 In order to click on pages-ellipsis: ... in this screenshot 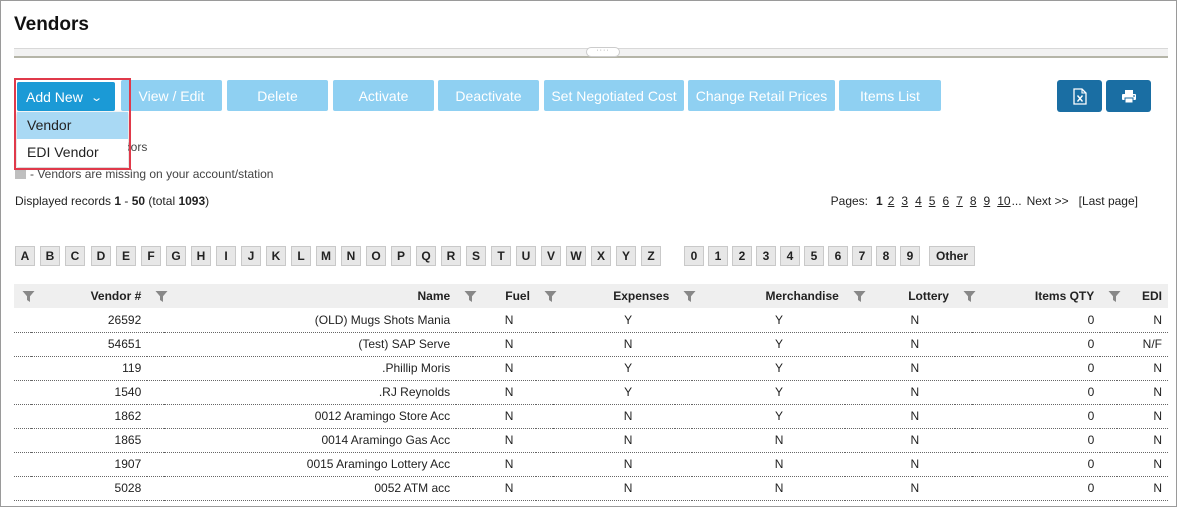, I will do `click(1016, 201)`.